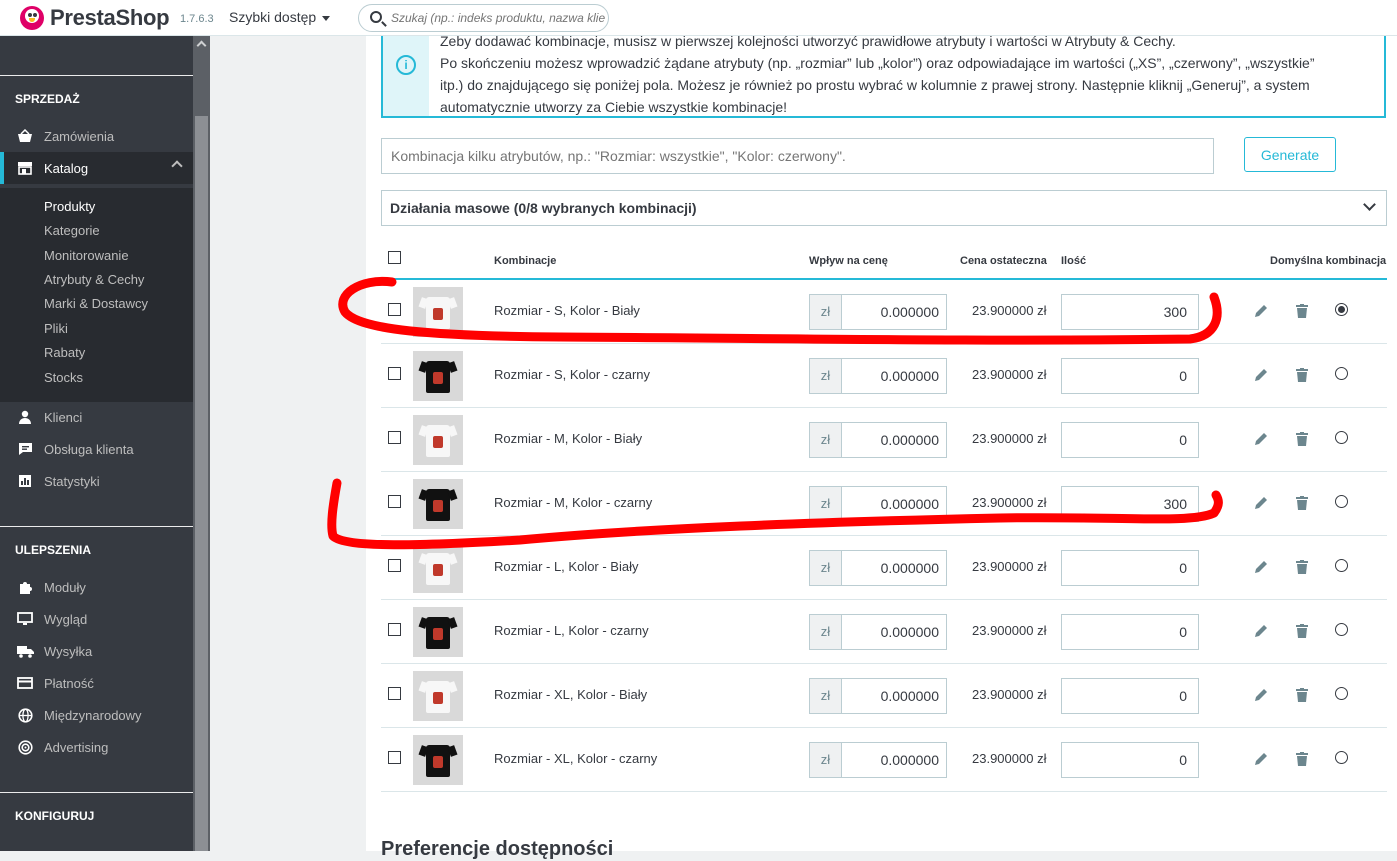 This screenshot has height=861, width=1397. What do you see at coordinates (96, 651) in the screenshot?
I see `sidebar-item-shipping: Wysyłka` at bounding box center [96, 651].